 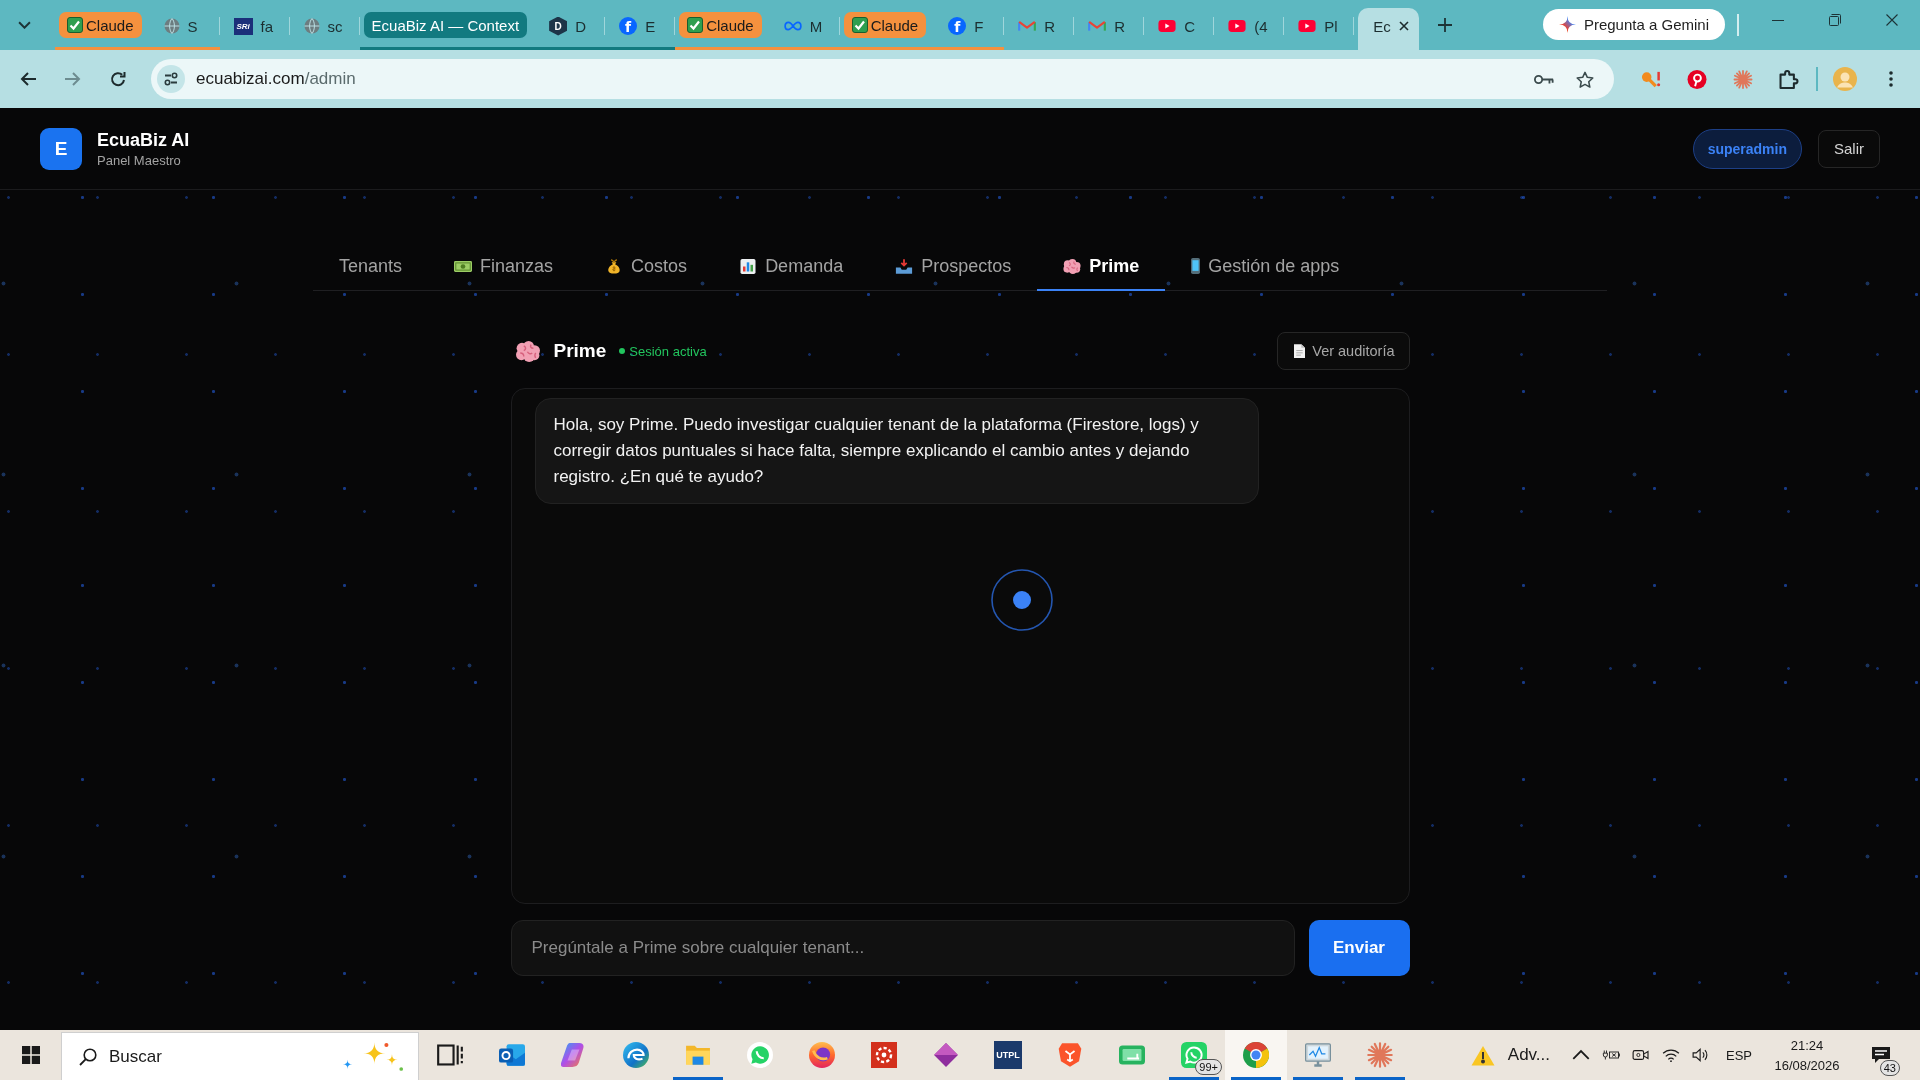 I want to click on infinity-icon, so click(x=792, y=26).